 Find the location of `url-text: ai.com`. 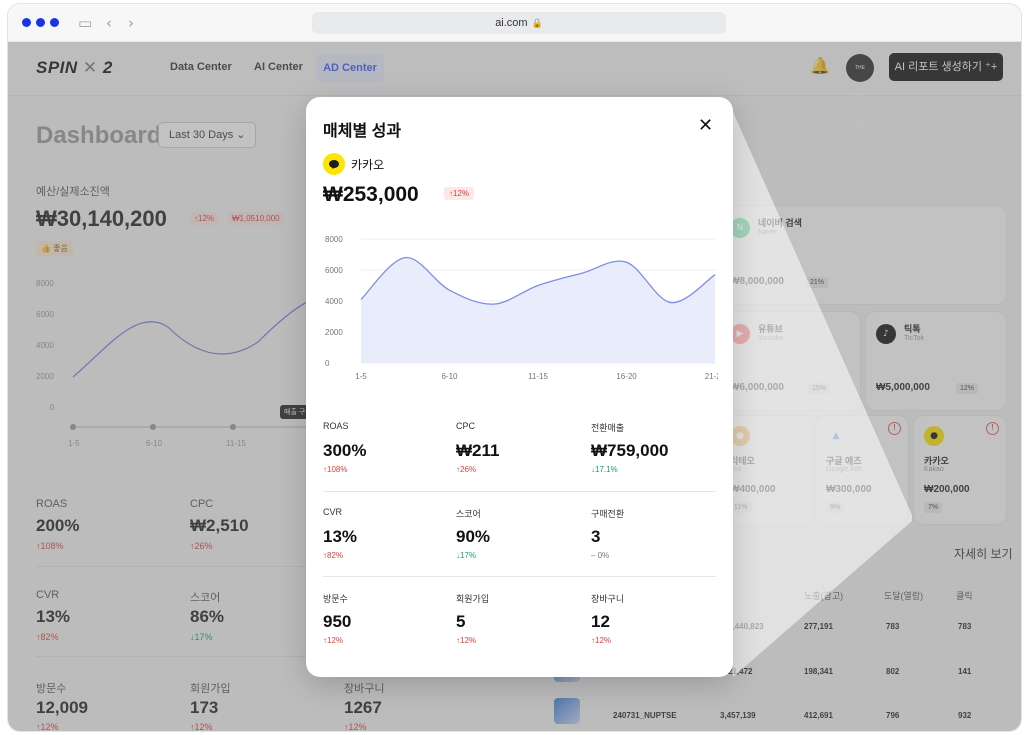

url-text: ai.com is located at coordinates (511, 23).